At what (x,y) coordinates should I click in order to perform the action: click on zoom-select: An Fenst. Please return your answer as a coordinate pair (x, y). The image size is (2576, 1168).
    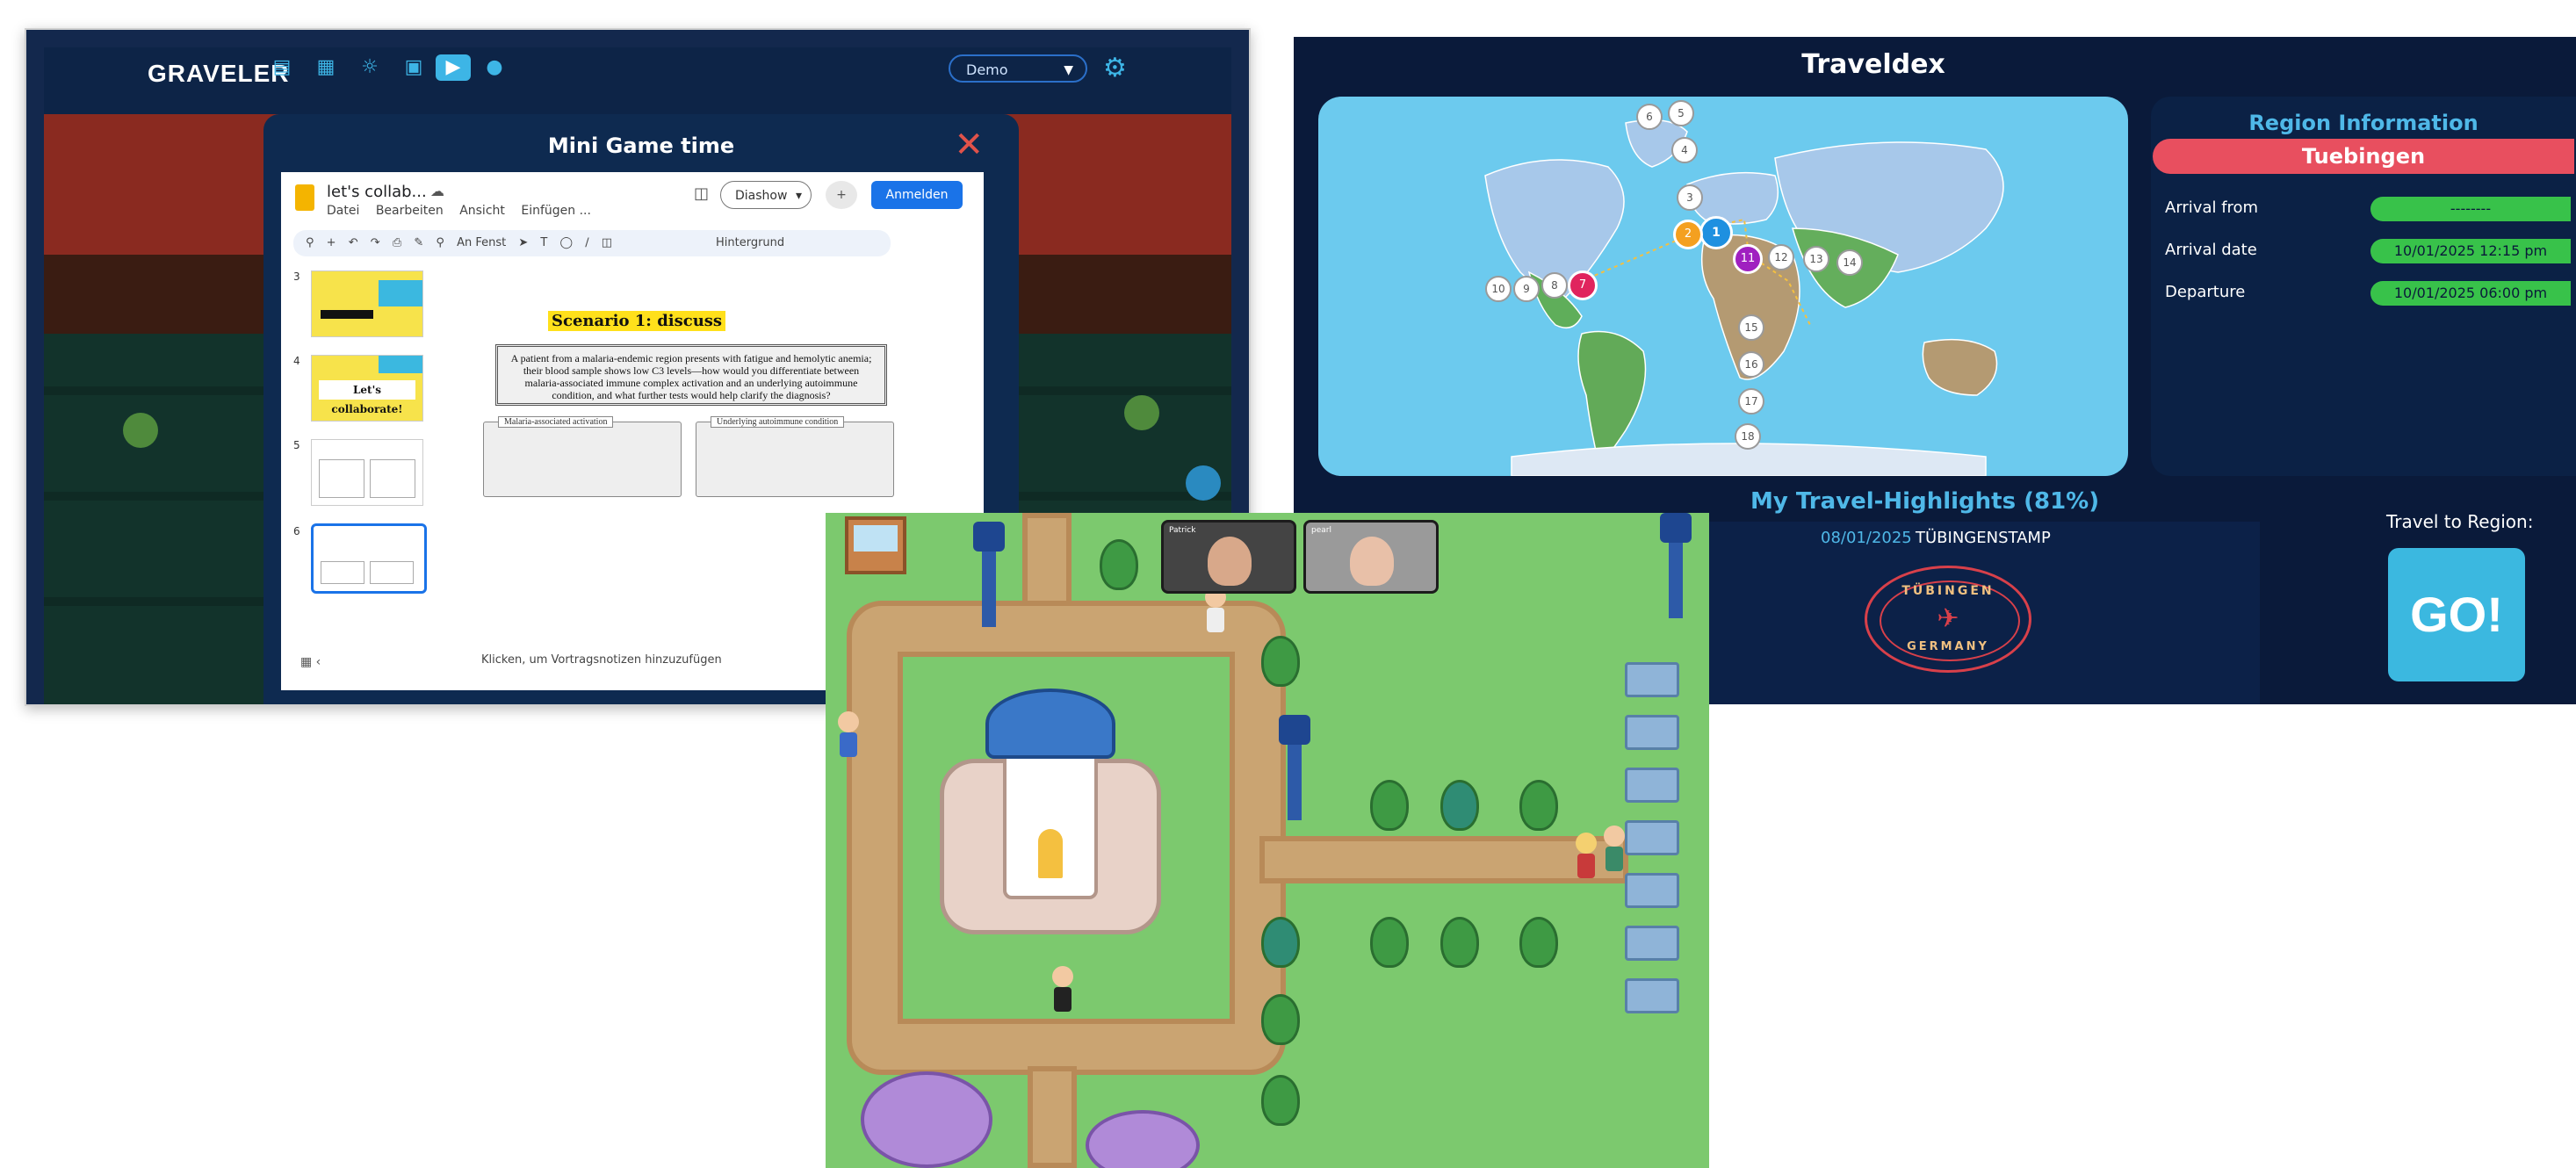
    Looking at the image, I should click on (481, 243).